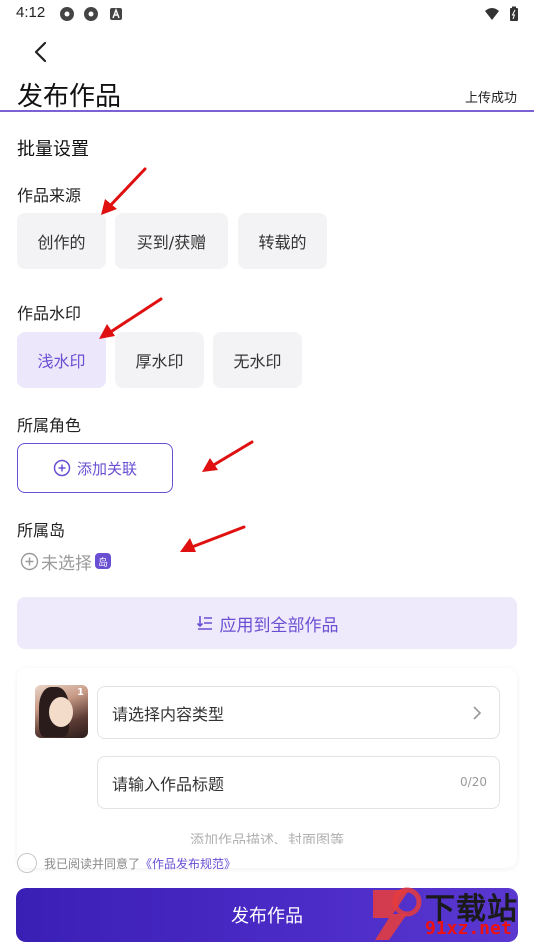 The image size is (534, 950). What do you see at coordinates (282, 241) in the screenshot?
I see `source-option-reposted: 转载的` at bounding box center [282, 241].